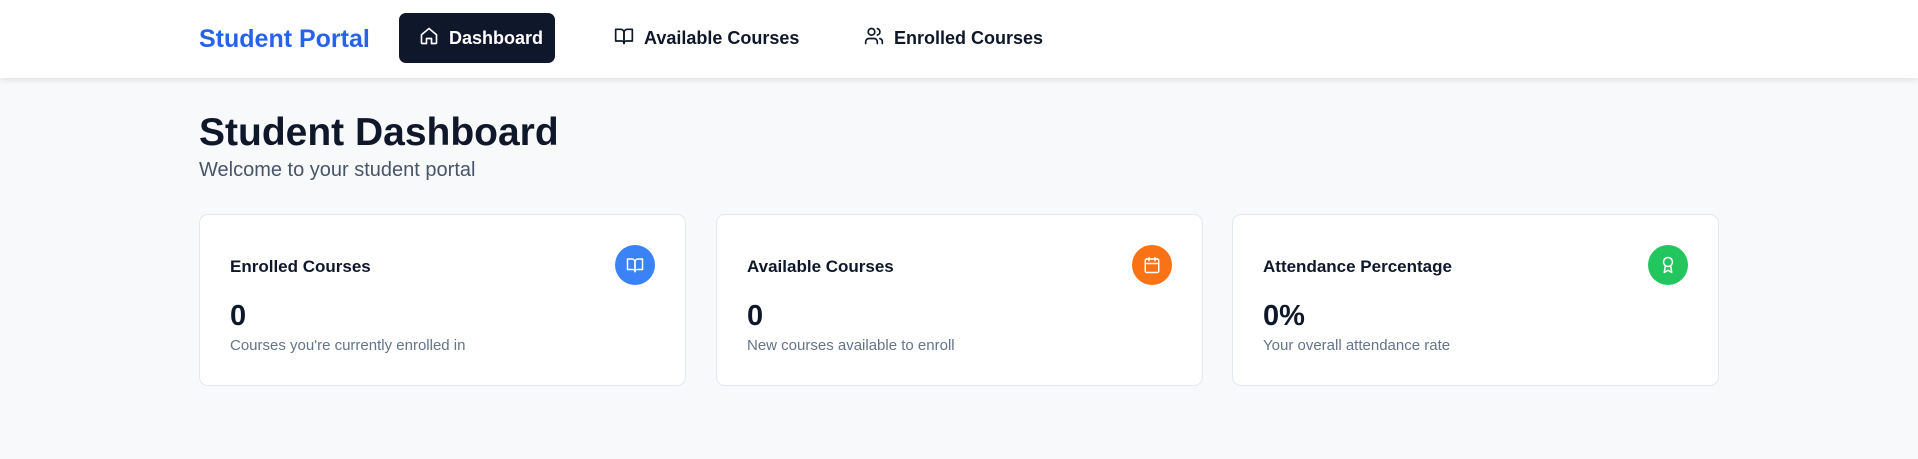  Describe the element at coordinates (300, 266) in the screenshot. I see `card-title: Enrolled Courses` at that location.